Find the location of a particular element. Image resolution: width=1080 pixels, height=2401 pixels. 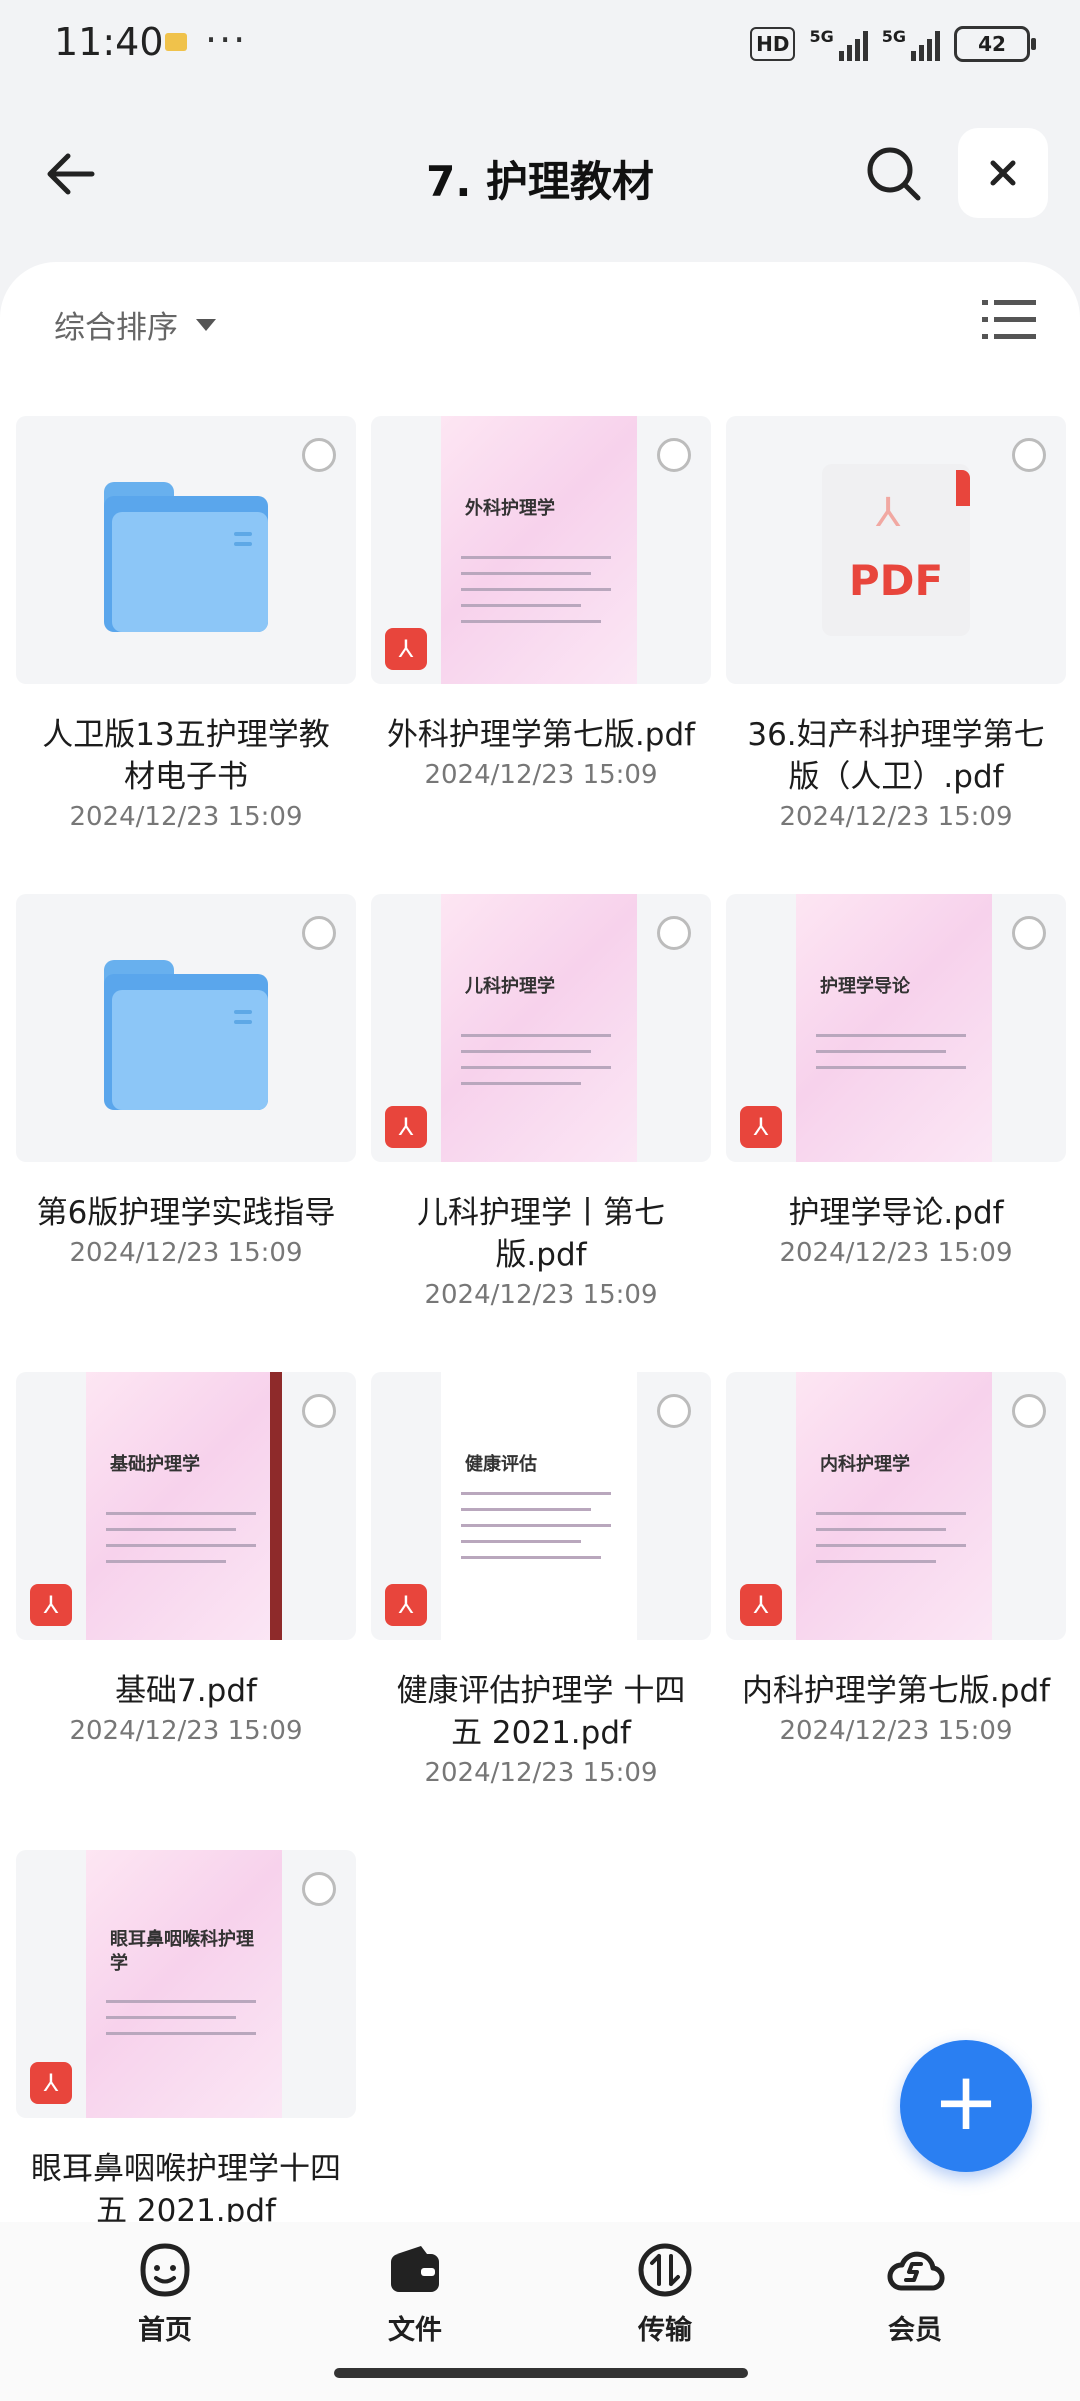

pdf-file-icon: ⅄ PDF is located at coordinates (896, 550).